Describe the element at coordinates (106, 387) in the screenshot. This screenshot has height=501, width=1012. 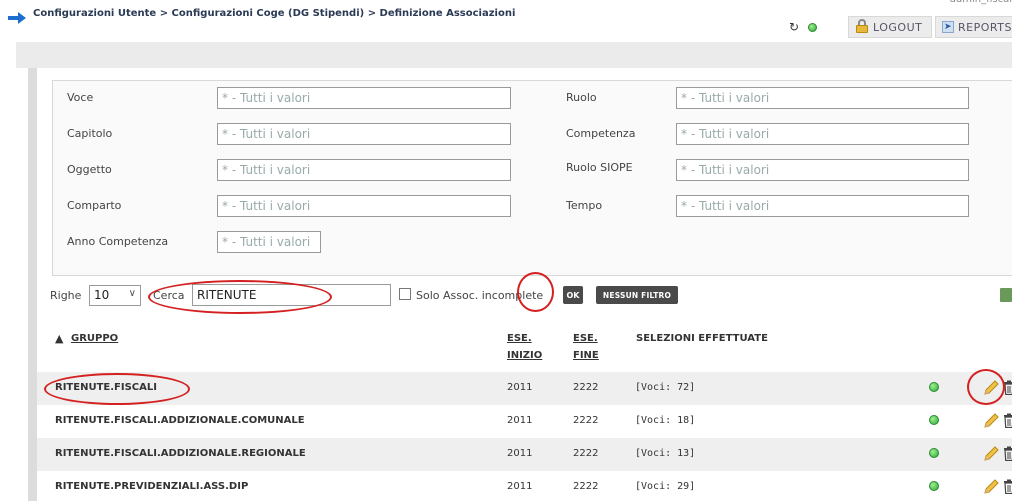
I see `row-gruppo: RITENUTE.FISCALI` at that location.